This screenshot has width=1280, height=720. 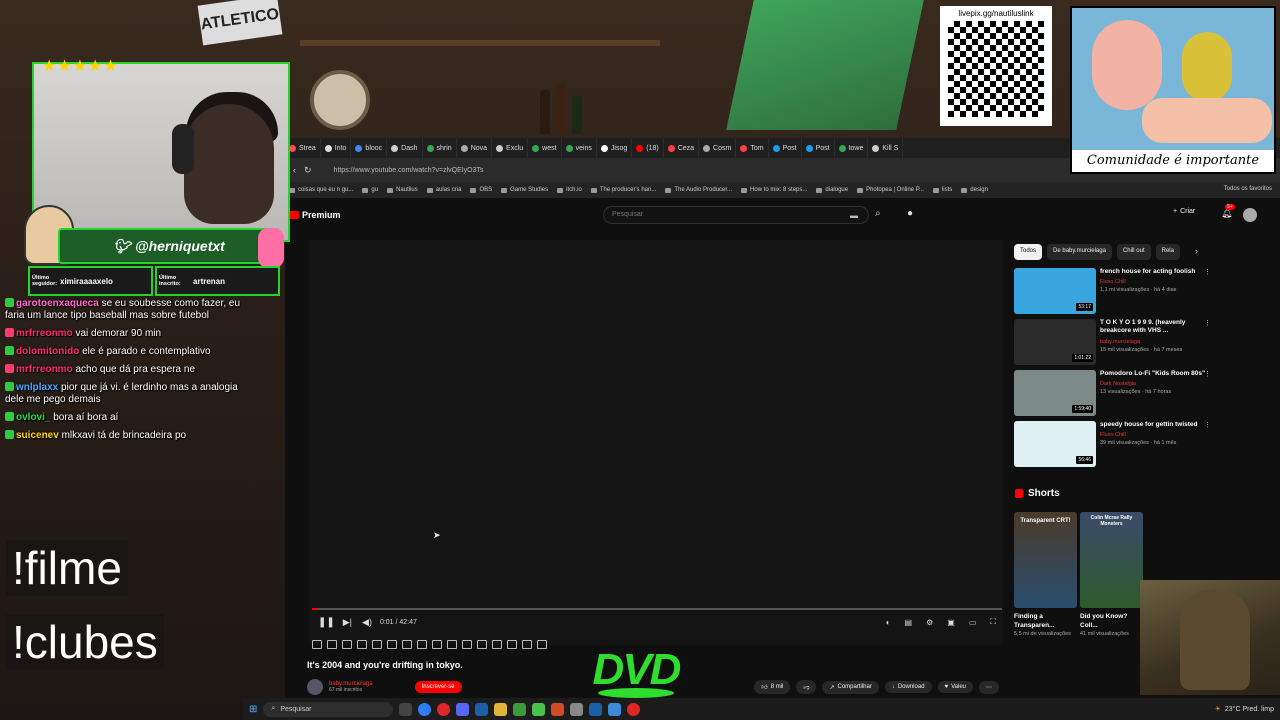 What do you see at coordinates (772, 687) in the screenshot?
I see `like-button: 👍︎ 8 mil` at bounding box center [772, 687].